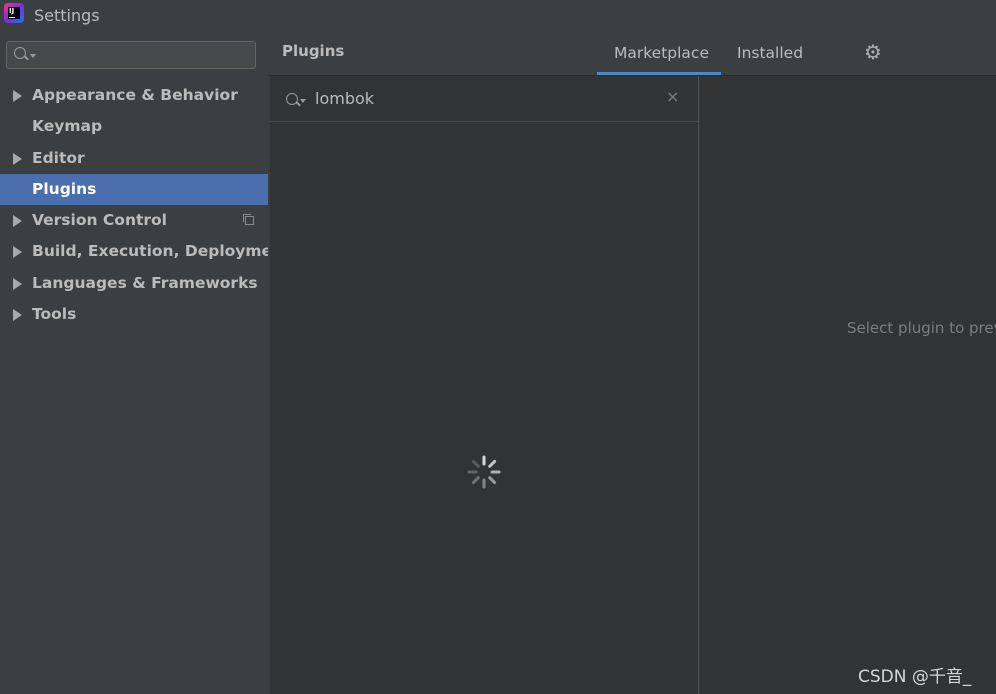 Image resolution: width=996 pixels, height=694 pixels. Describe the element at coordinates (661, 53) in the screenshot. I see `tab-marketplace: Marketplace` at that location.